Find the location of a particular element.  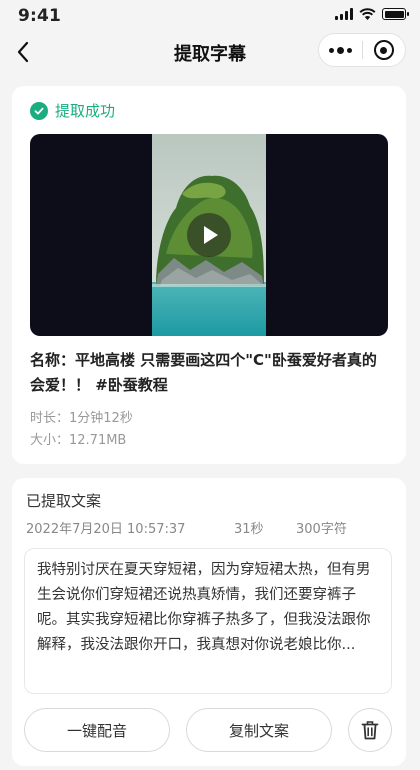

success-status: 提取成功 is located at coordinates (72, 110).